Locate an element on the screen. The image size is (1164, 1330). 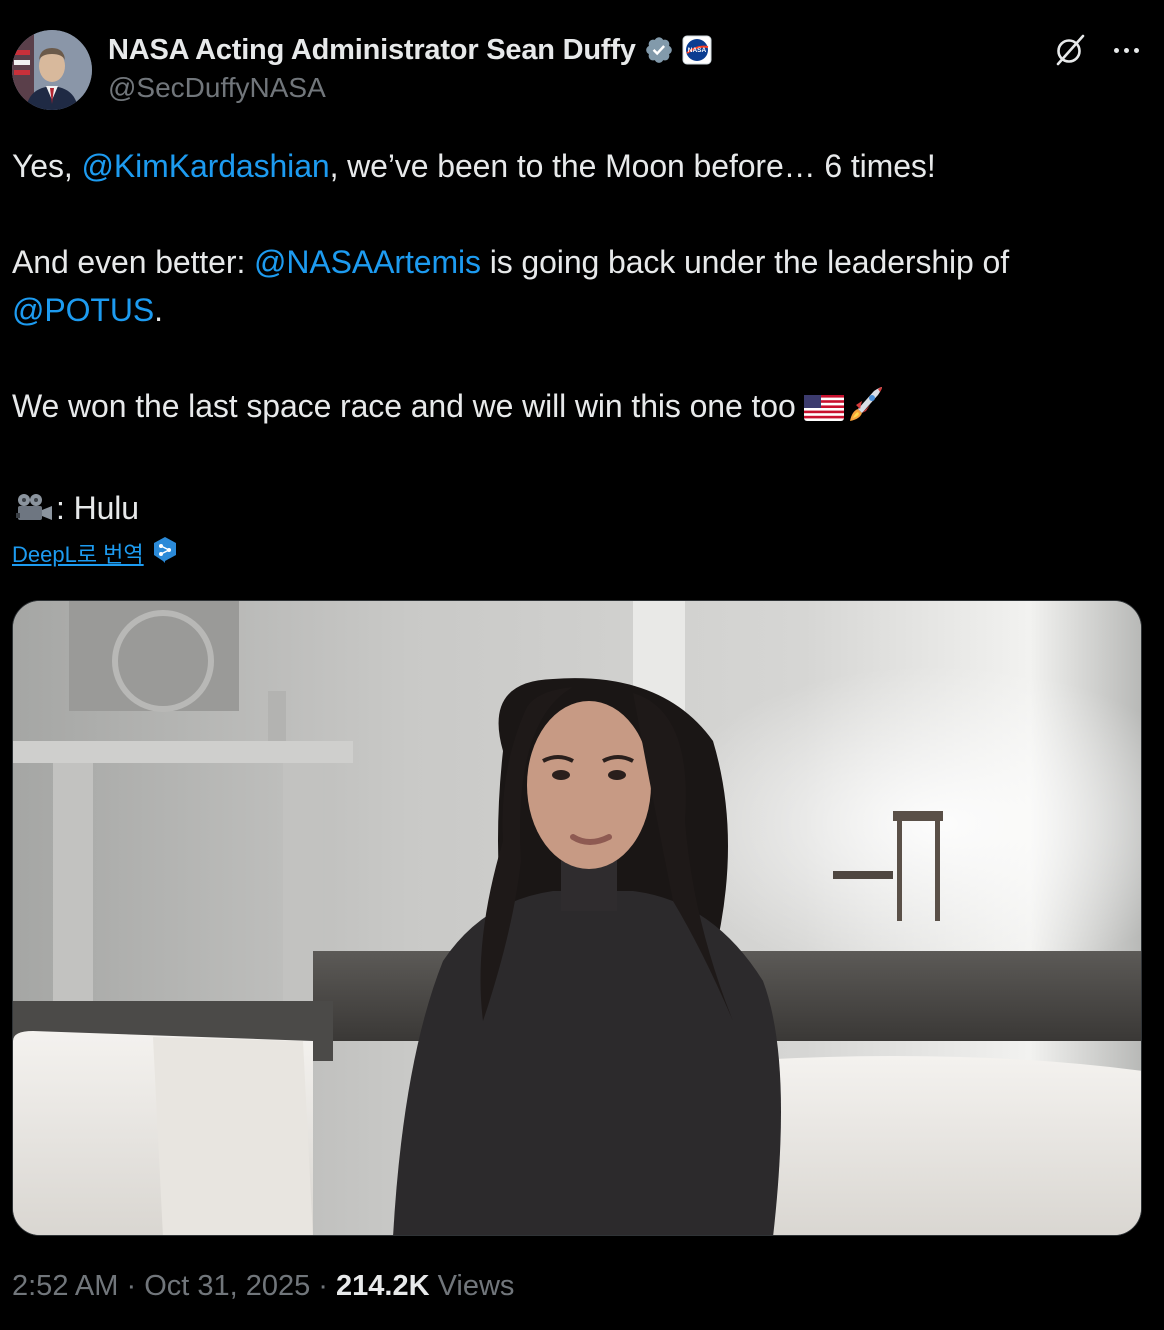
more-options-icon is located at coordinates (1126, 50).